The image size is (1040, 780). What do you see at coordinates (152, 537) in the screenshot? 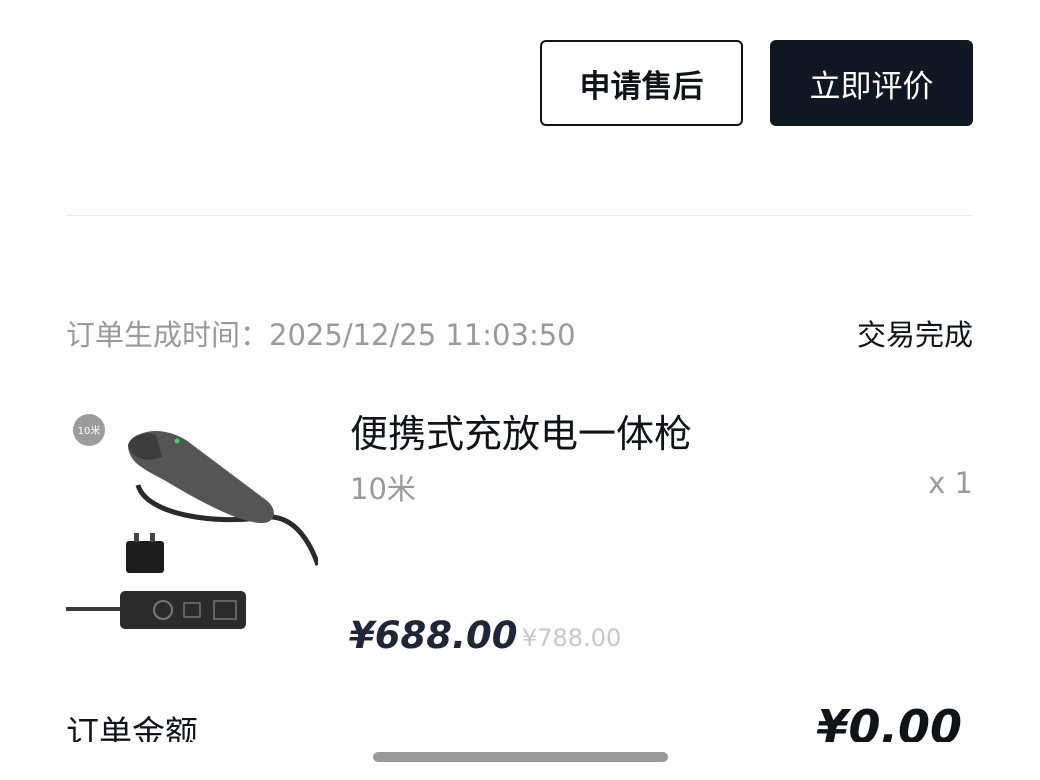
I see `plug-pin-right` at bounding box center [152, 537].